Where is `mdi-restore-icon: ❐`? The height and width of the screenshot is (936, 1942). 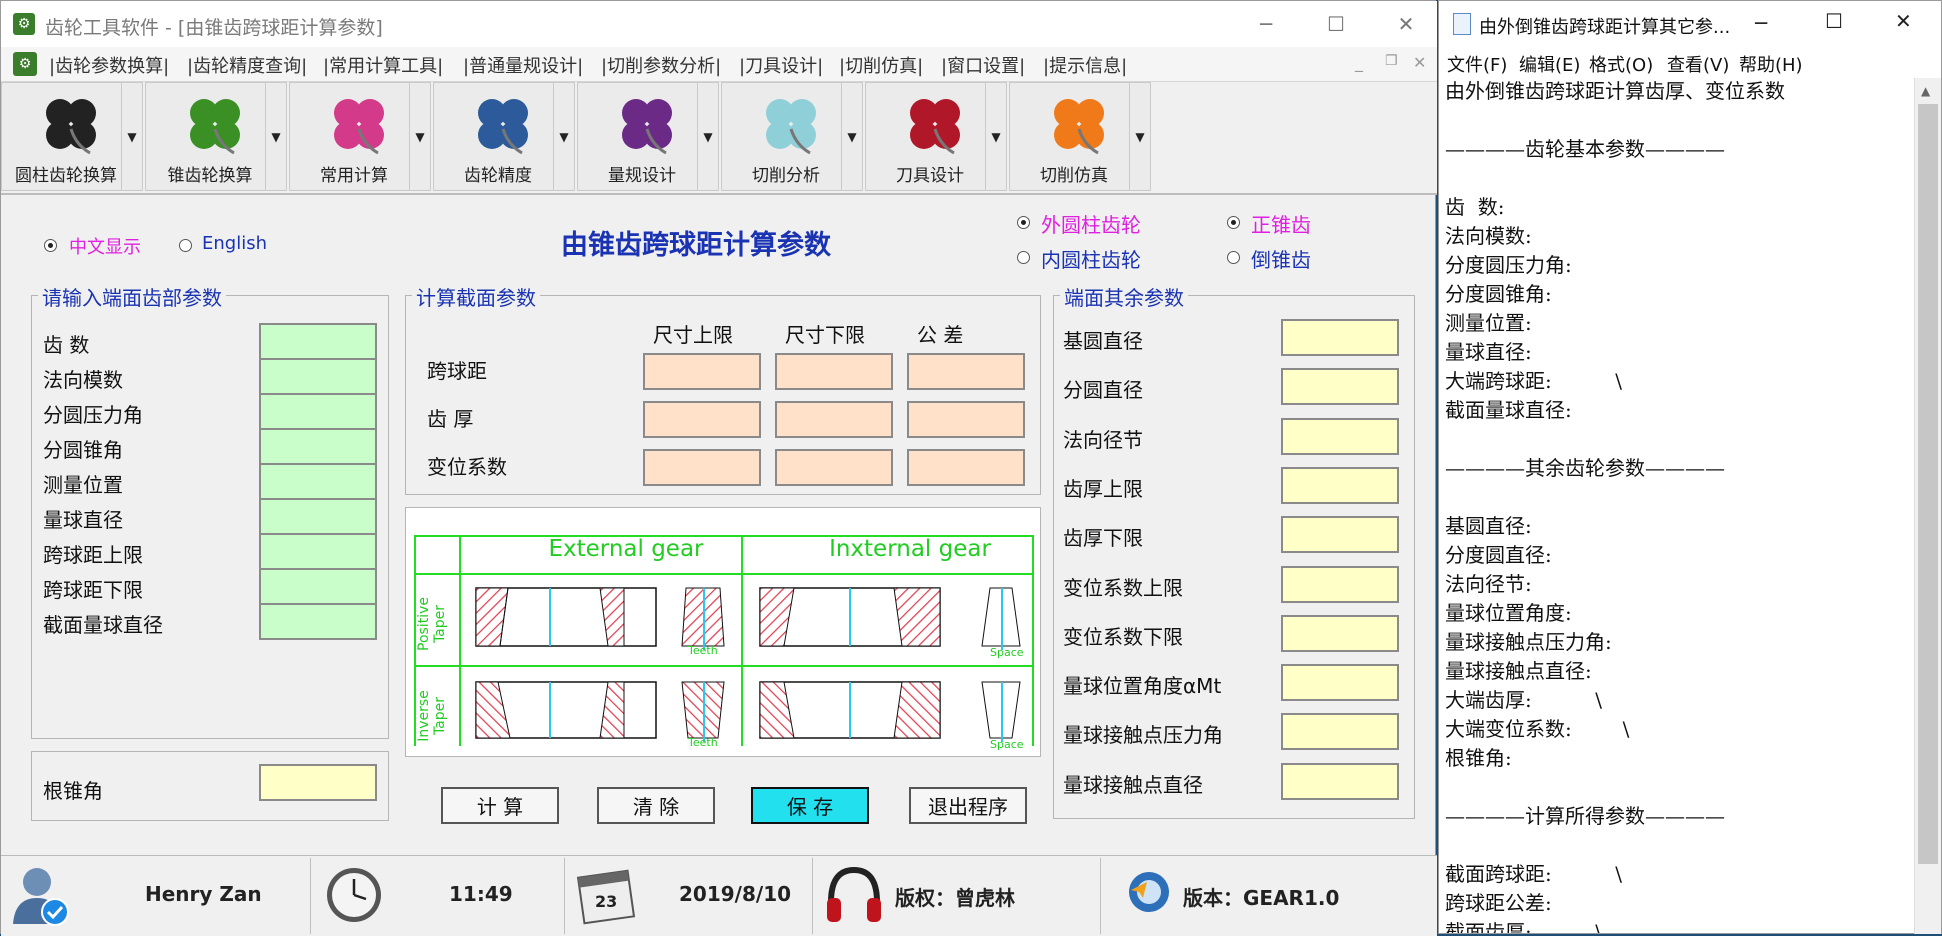 mdi-restore-icon: ❐ is located at coordinates (1391, 61).